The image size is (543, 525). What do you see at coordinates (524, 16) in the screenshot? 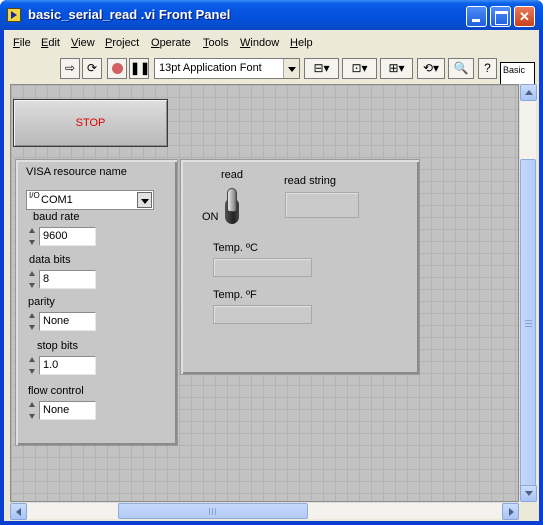
I see `close-button: ✕` at bounding box center [524, 16].